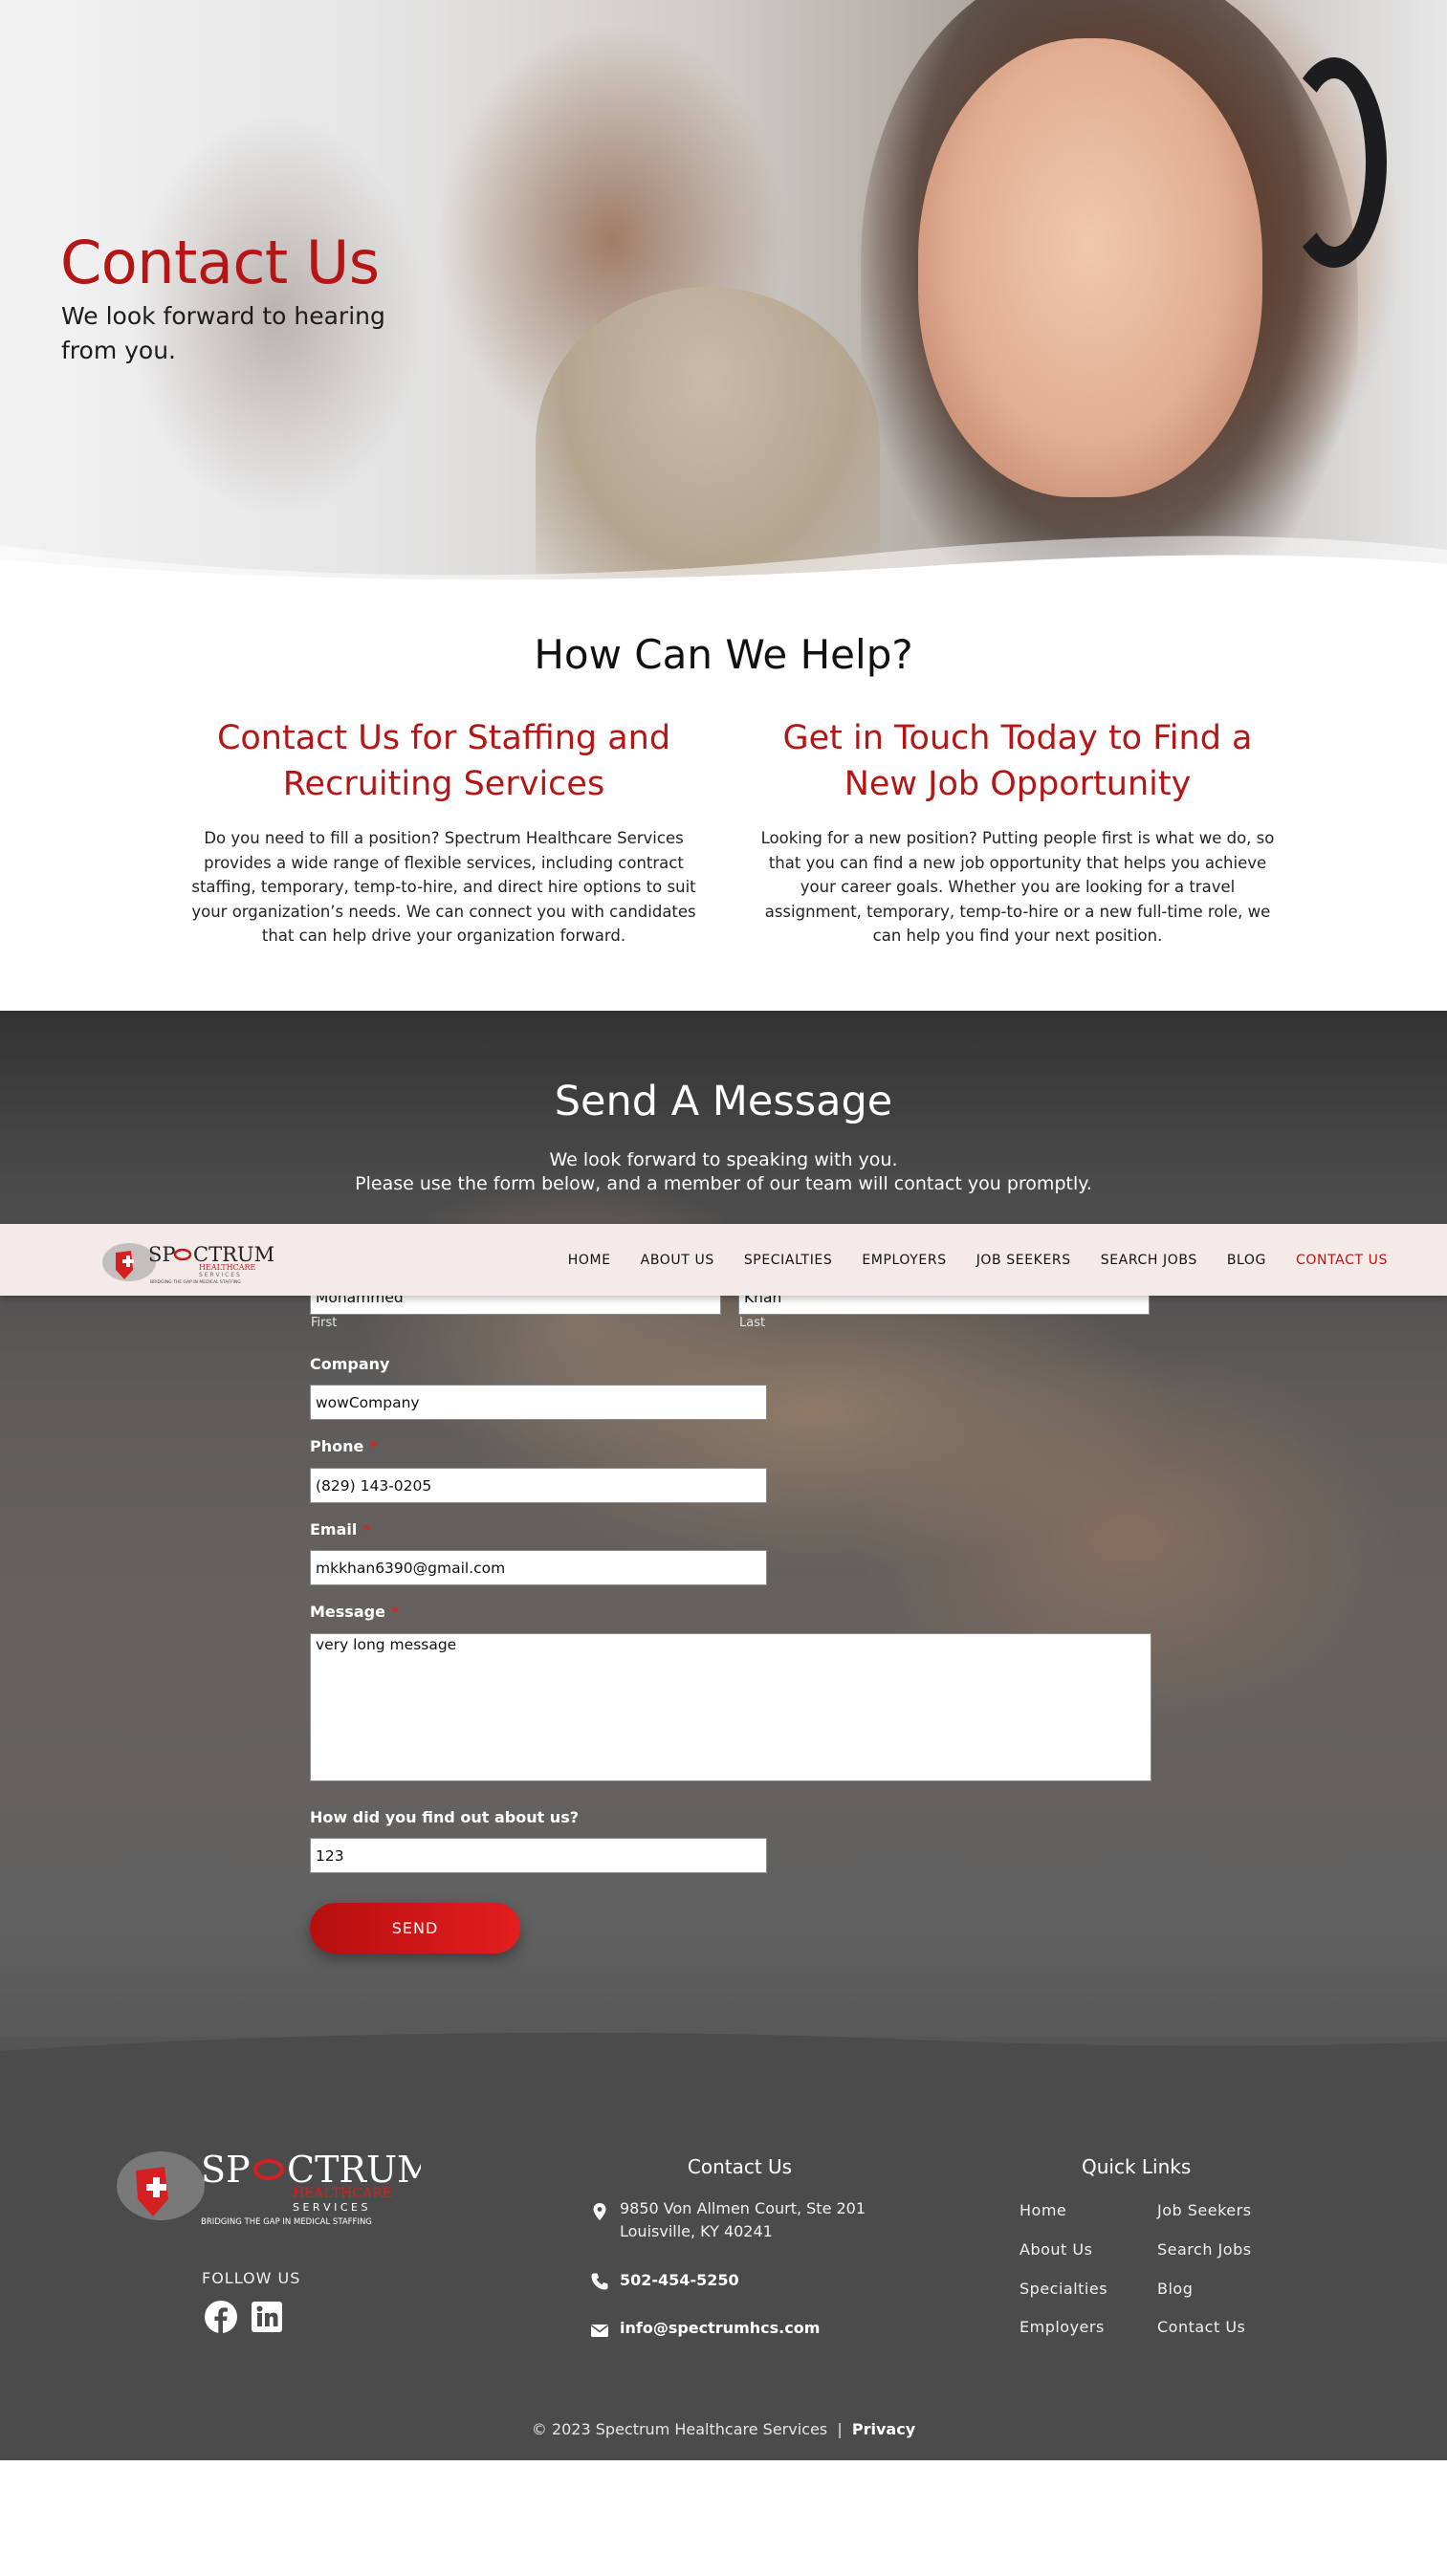  What do you see at coordinates (1342, 1260) in the screenshot?
I see `nav-contact-us: CONTACT US` at bounding box center [1342, 1260].